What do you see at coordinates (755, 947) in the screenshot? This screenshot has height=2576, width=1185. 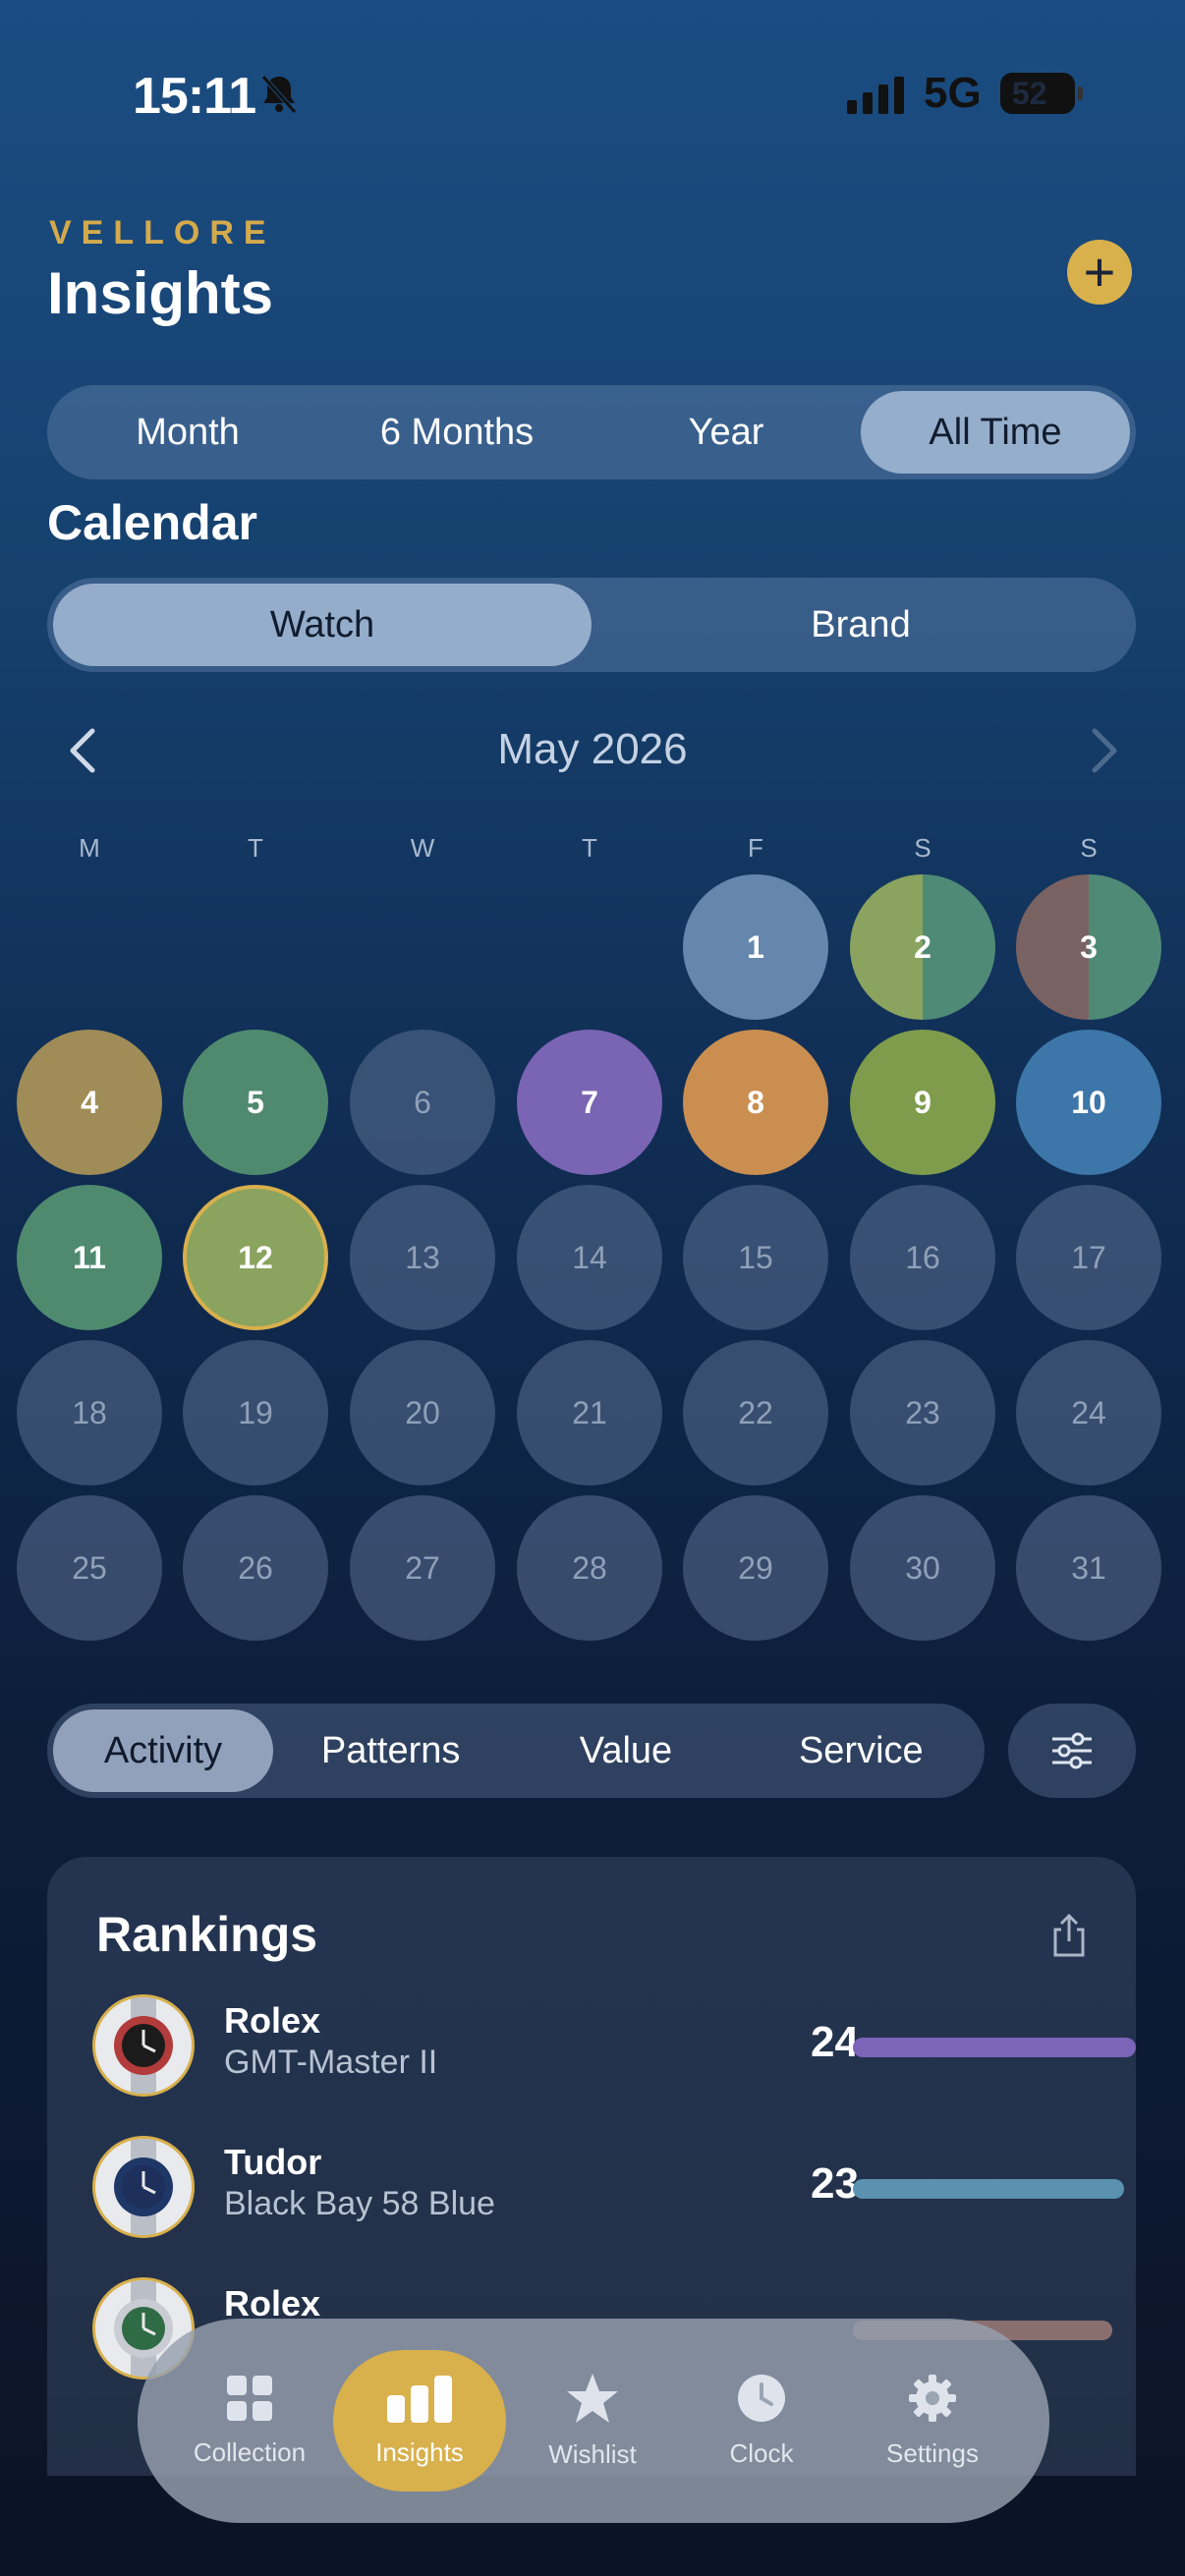 I see `day-1: 1` at bounding box center [755, 947].